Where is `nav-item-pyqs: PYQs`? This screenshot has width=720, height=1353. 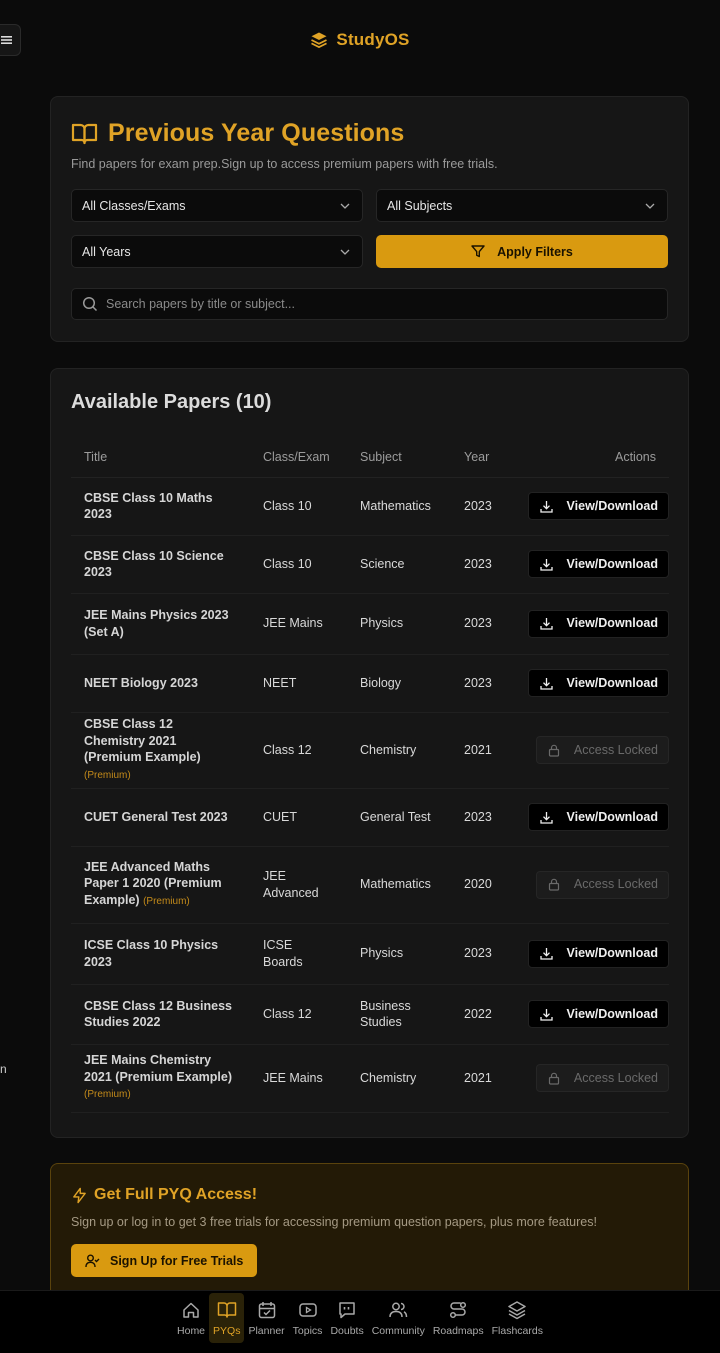
nav-item-pyqs: PYQs is located at coordinates (227, 1318).